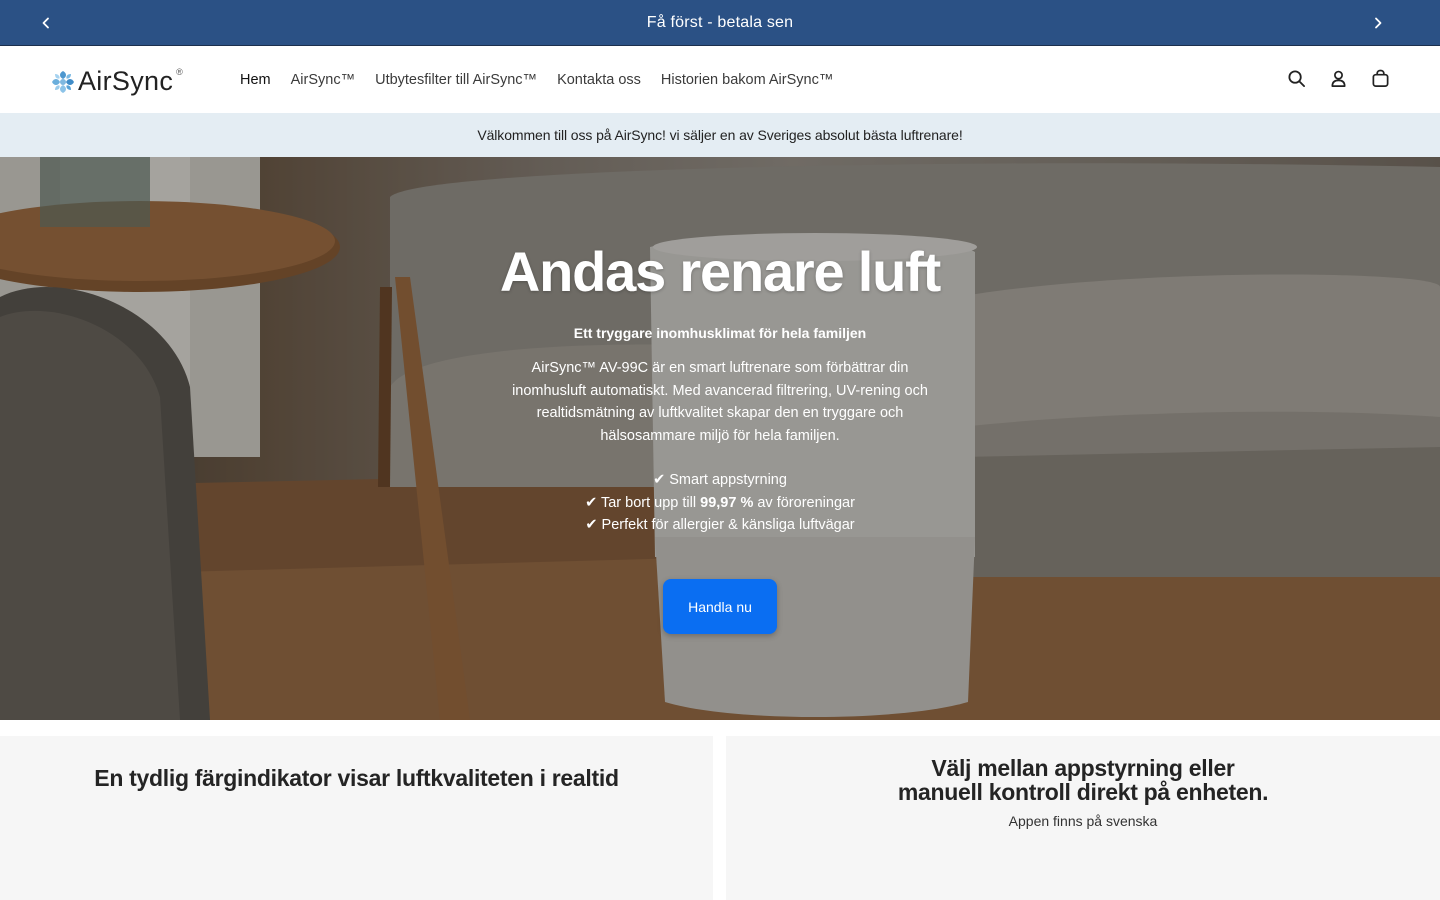  Describe the element at coordinates (720, 606) in the screenshot. I see `shop-now-button: Handla nu` at that location.